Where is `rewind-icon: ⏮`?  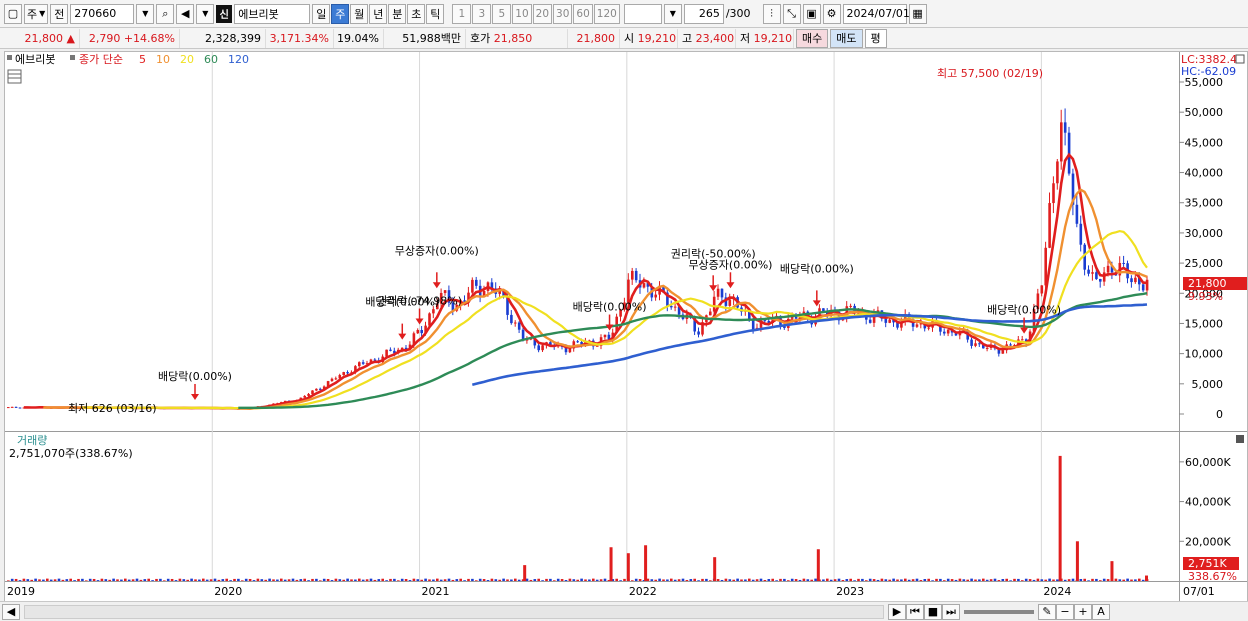
rewind-icon: ⏮ is located at coordinates (915, 611).